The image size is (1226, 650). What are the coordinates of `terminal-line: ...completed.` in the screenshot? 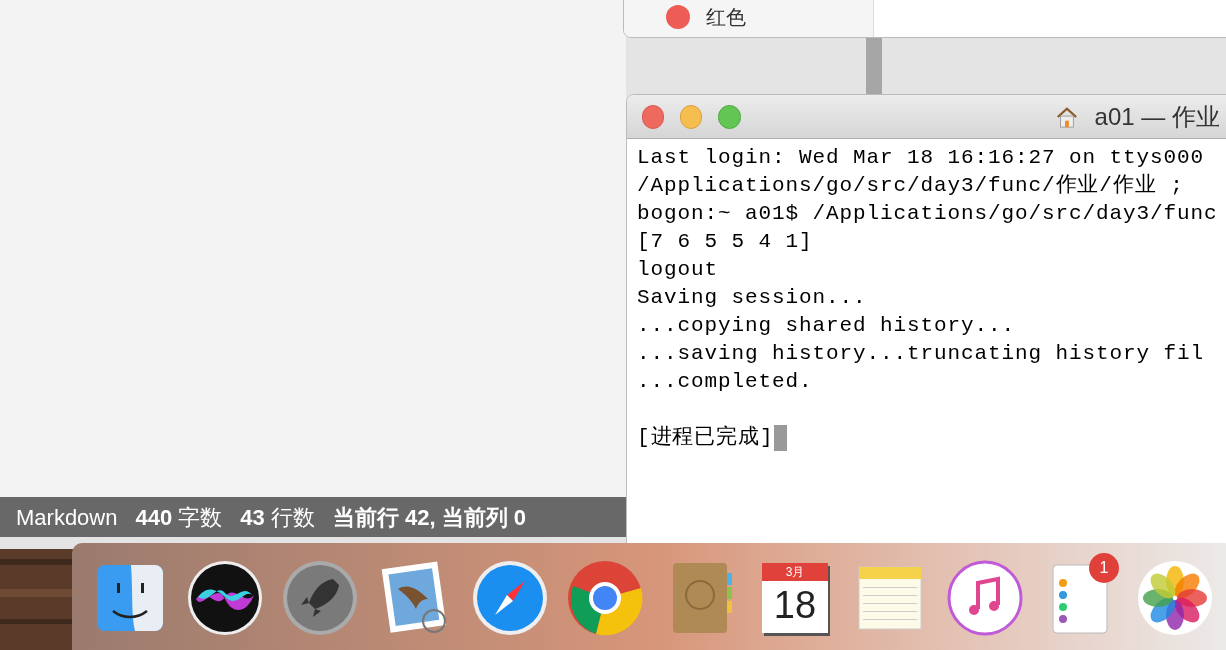 It's located at (725, 382).